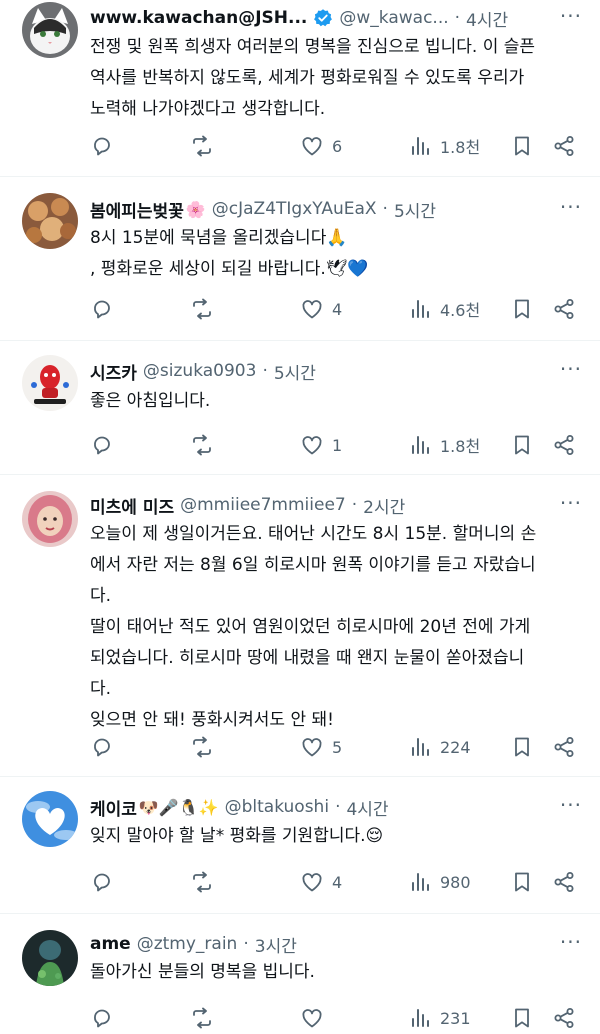  What do you see at coordinates (444, 309) in the screenshot?
I see `views-button: 4.6천` at bounding box center [444, 309].